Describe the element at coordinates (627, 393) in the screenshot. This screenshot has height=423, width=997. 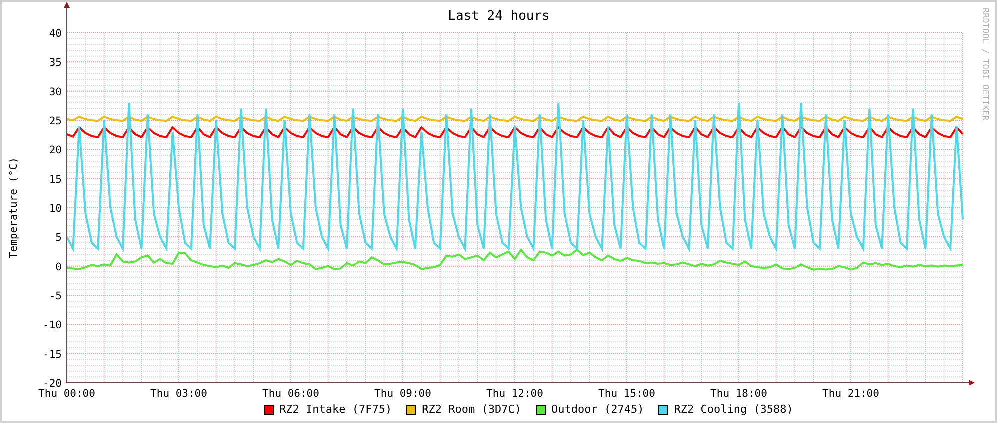
I see `tick-label: Thu 15:00` at that location.